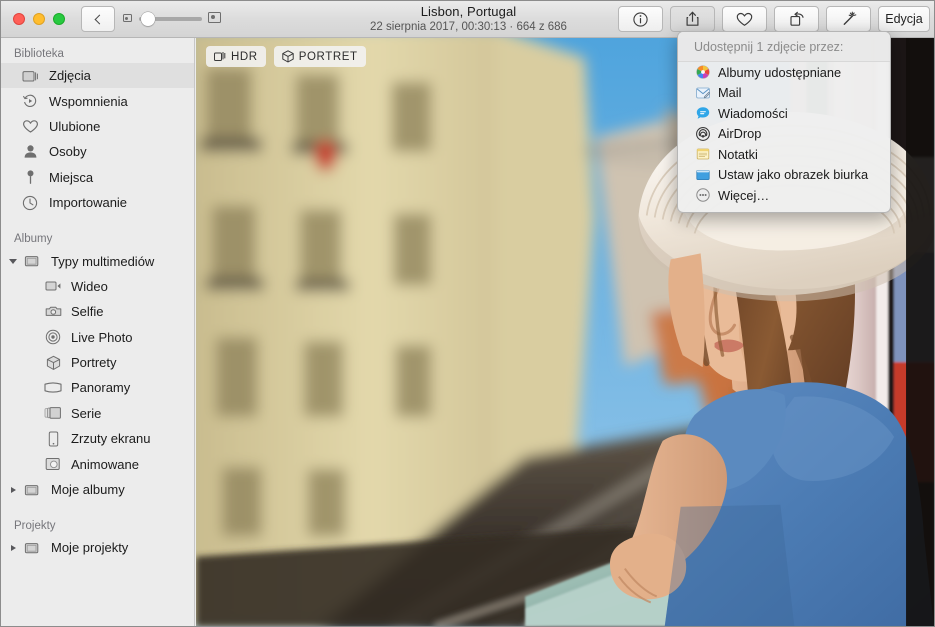 This screenshot has width=935, height=627. I want to click on share-icon, so click(692, 18).